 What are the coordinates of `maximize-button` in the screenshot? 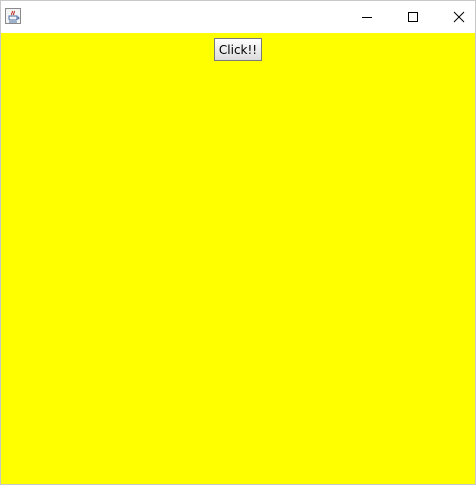 It's located at (413, 17).